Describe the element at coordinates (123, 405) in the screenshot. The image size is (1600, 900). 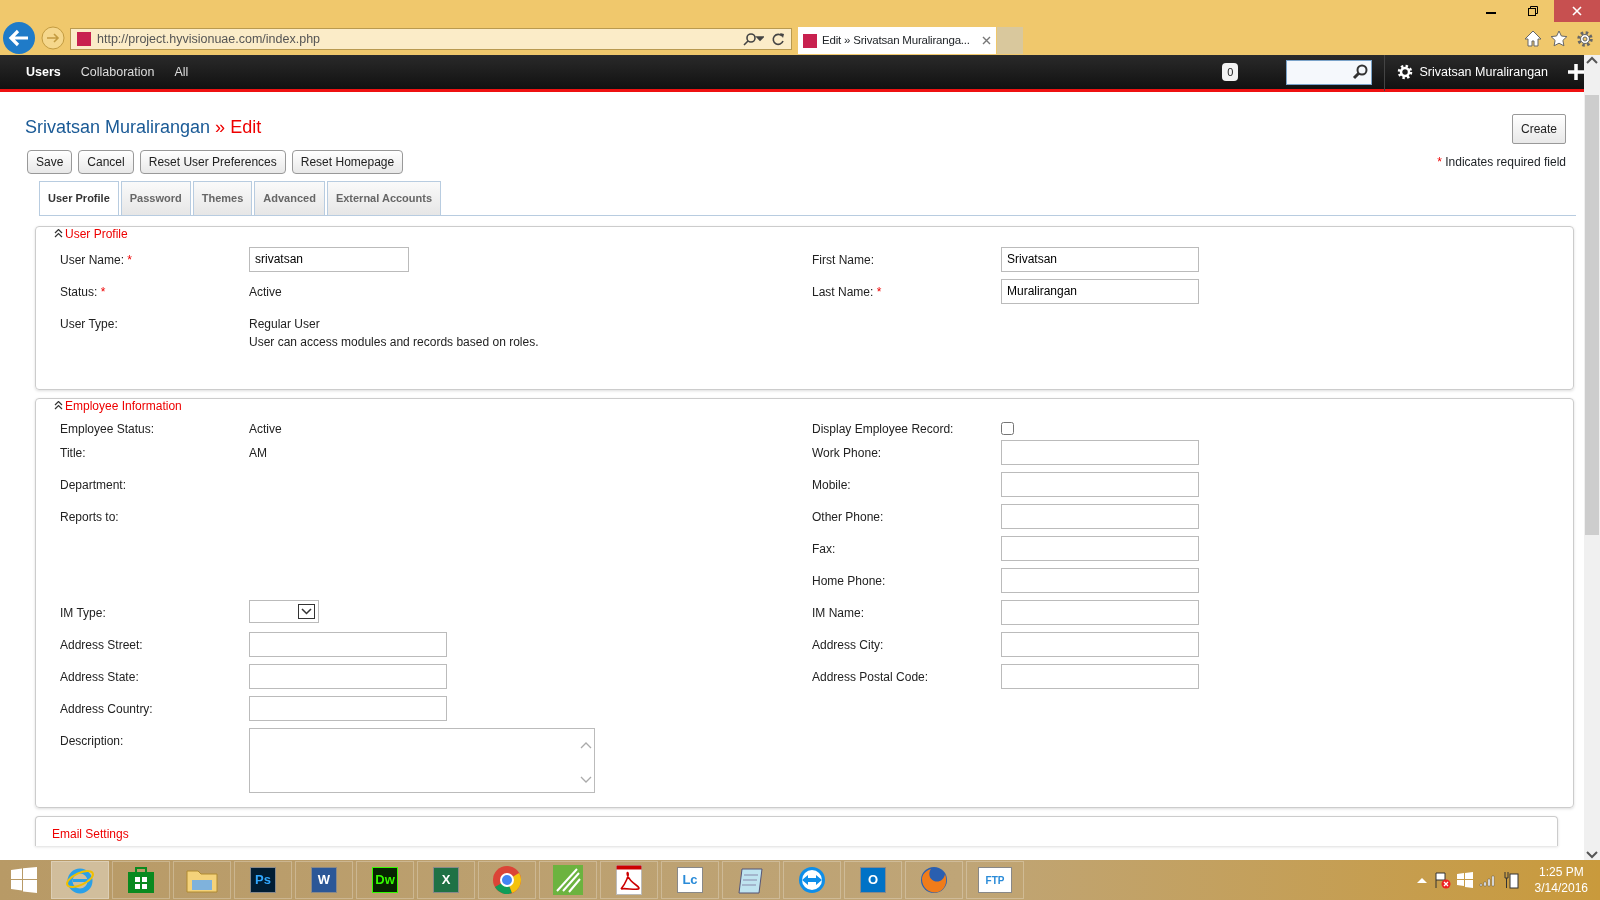
I see `section-title: Employee Information` at that location.